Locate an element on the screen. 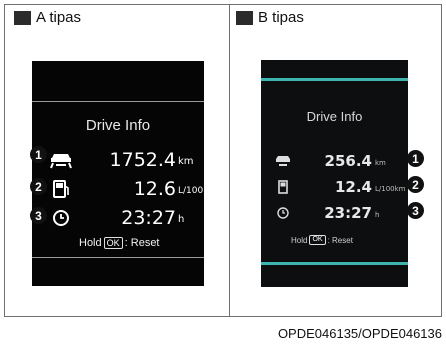  trip-distance-row: 1752.4 km is located at coordinates (125, 160).